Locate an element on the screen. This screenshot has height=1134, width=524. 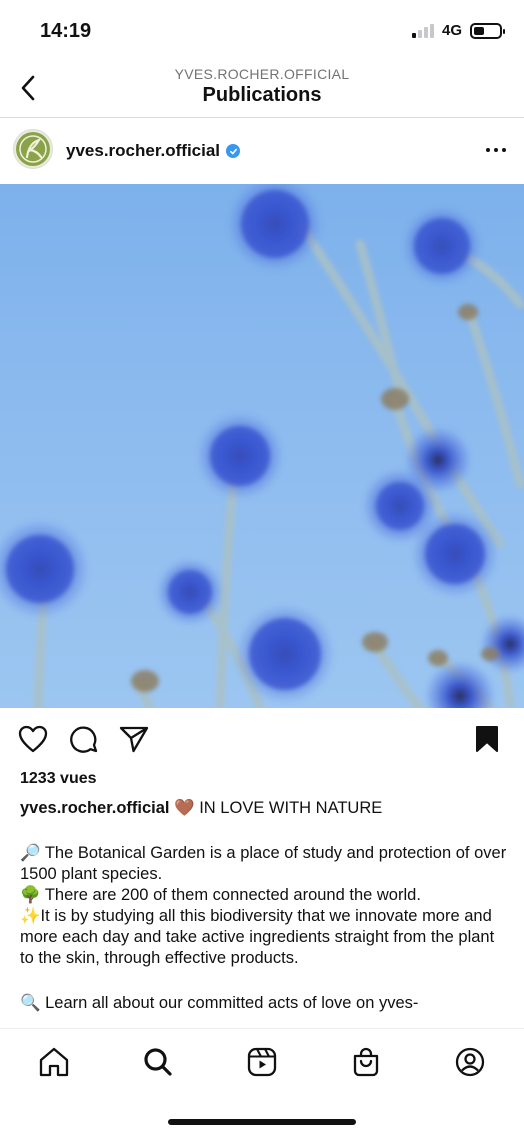
status-indicators: 4G is located at coordinates (458, 30).